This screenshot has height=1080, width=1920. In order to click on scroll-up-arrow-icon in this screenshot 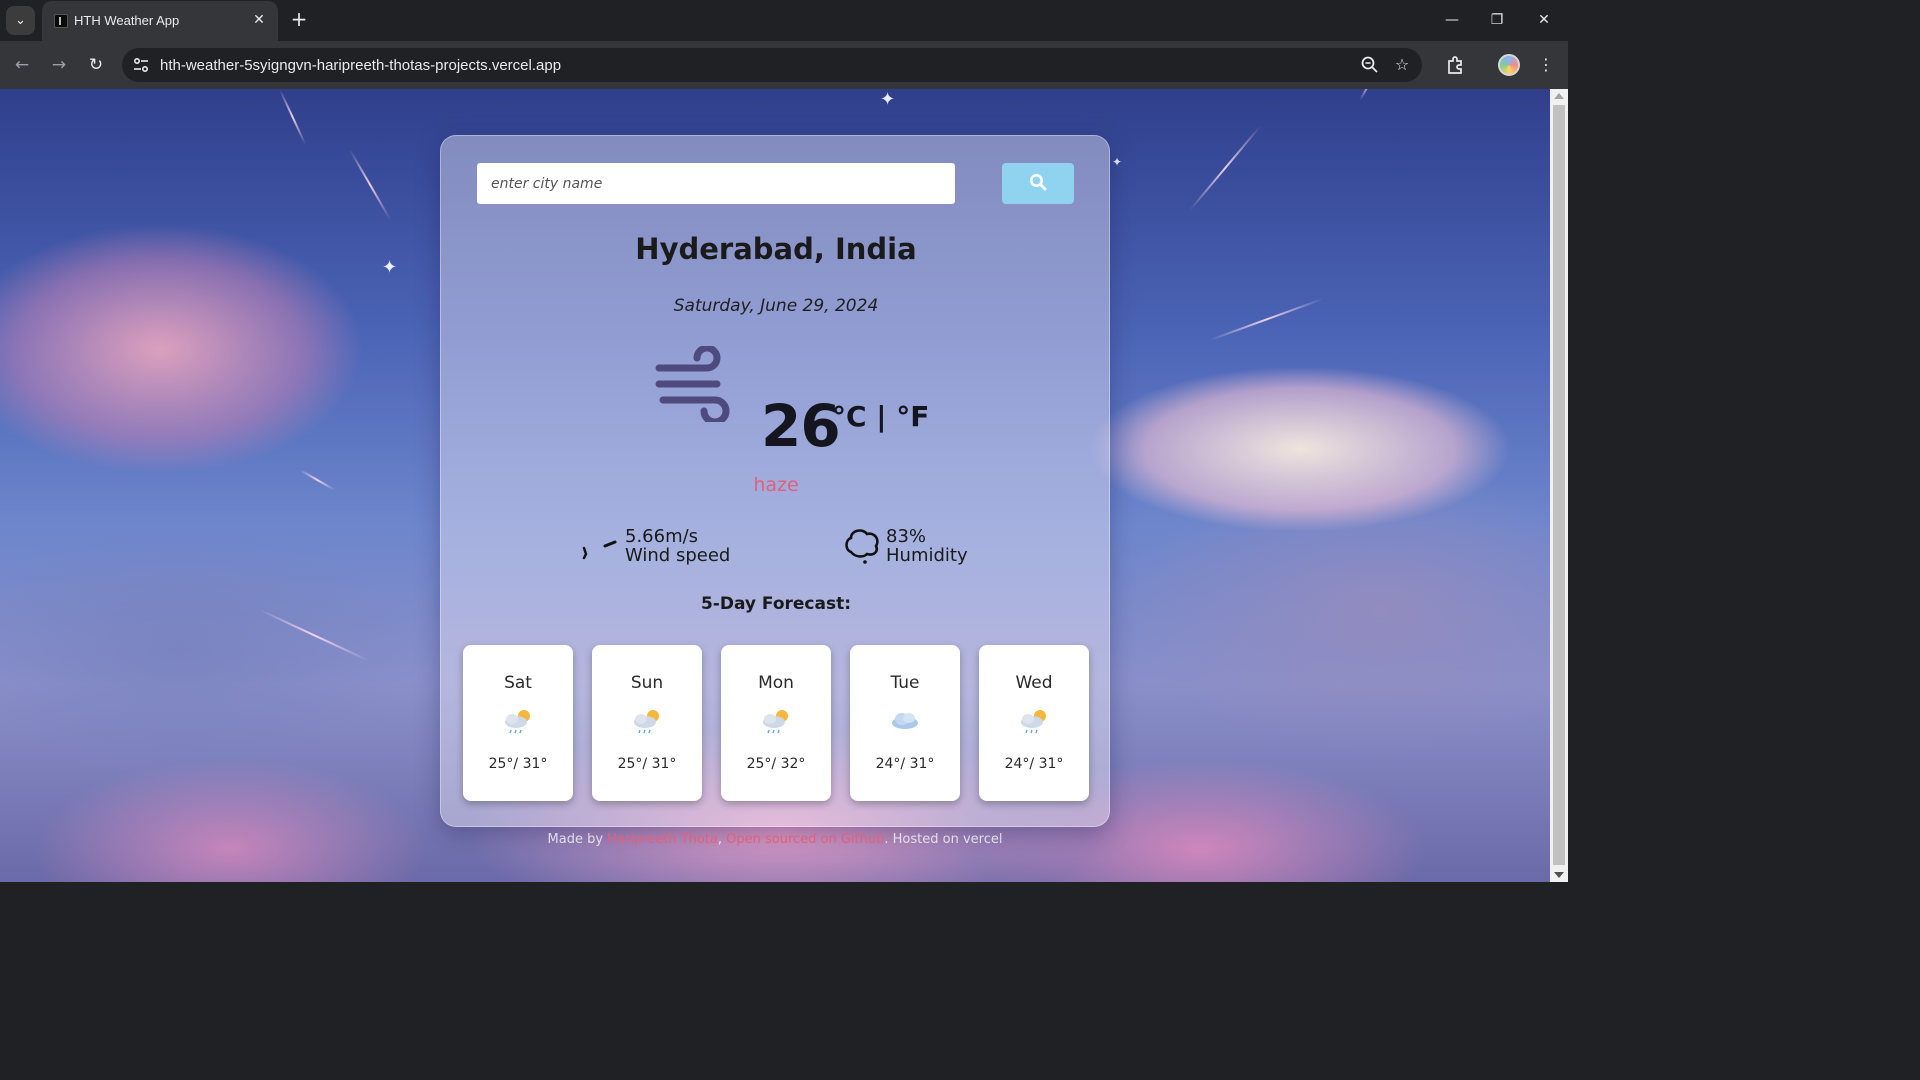, I will do `click(1559, 96)`.